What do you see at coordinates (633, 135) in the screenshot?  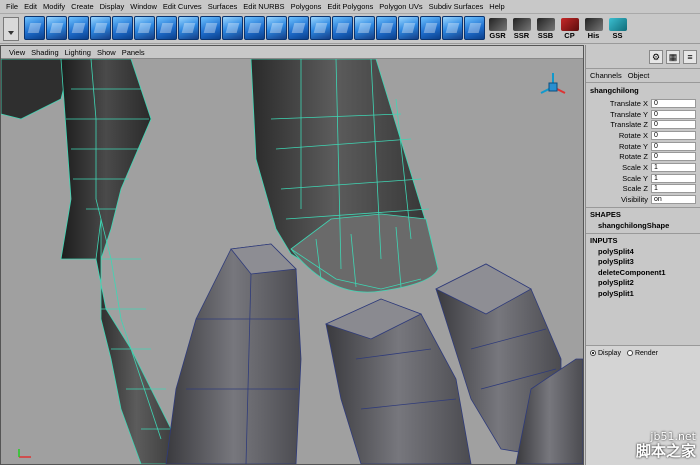 I see `attr-label: Rotate X` at bounding box center [633, 135].